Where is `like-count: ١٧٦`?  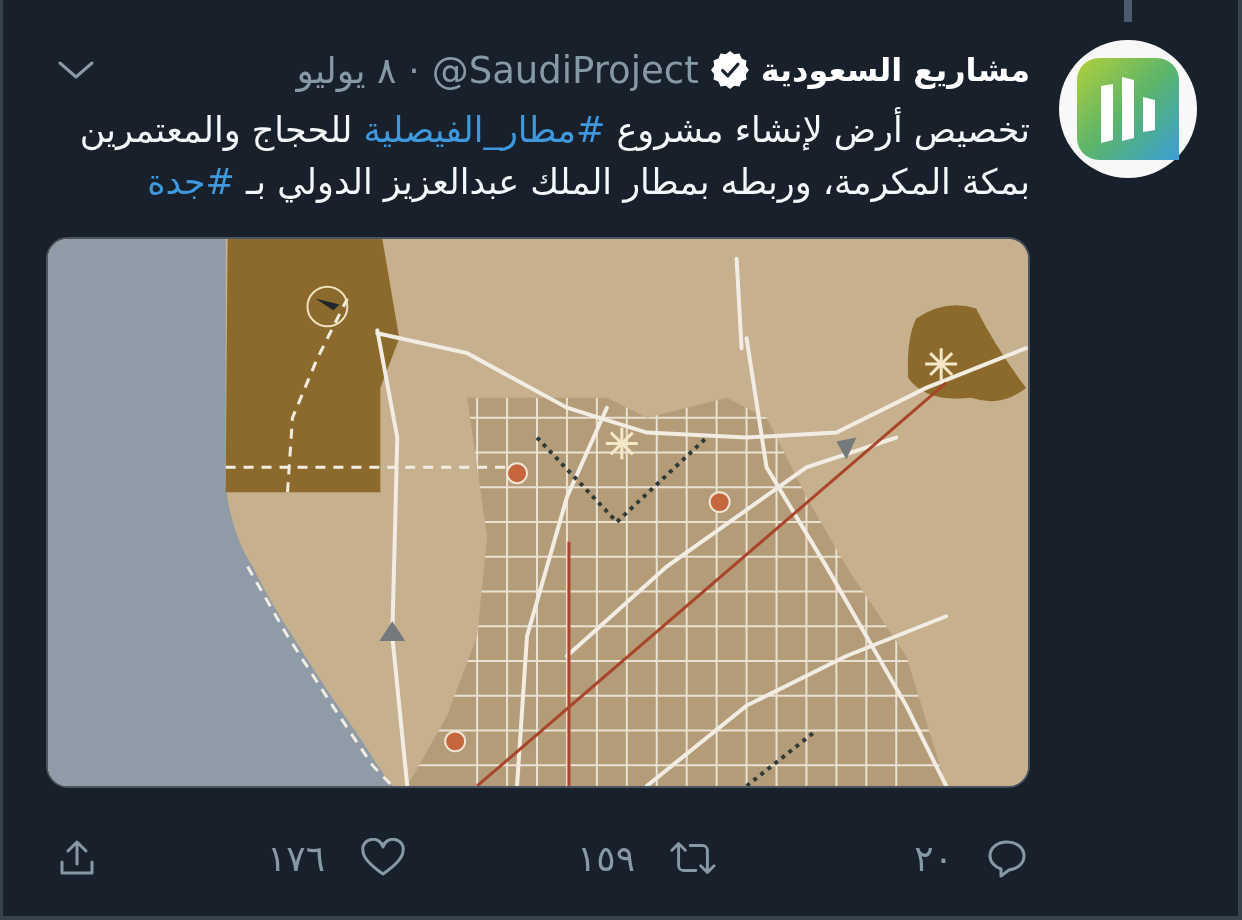 like-count: ١٧٦ is located at coordinates (296, 858).